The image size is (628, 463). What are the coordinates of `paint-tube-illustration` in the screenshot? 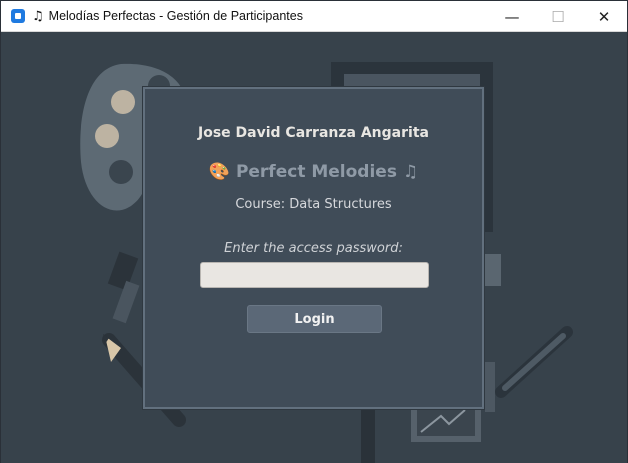 It's located at (123, 287).